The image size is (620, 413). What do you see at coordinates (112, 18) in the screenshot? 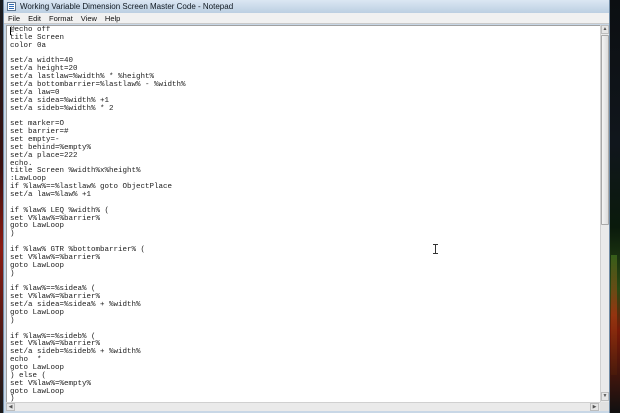
I see `menu-help: Help` at bounding box center [112, 18].